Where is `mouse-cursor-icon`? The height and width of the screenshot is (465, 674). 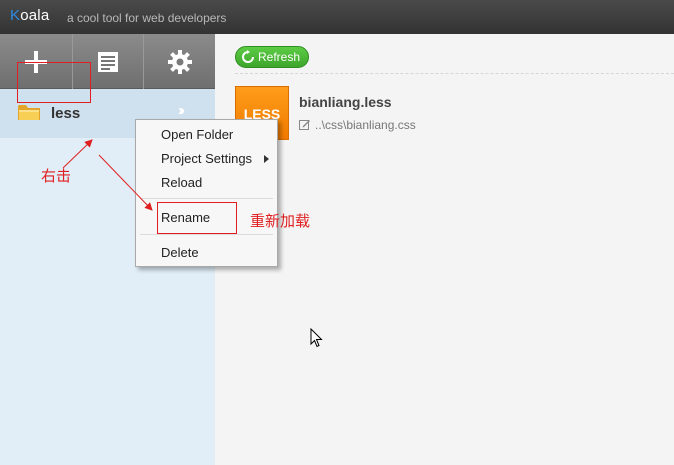 mouse-cursor-icon is located at coordinates (316, 338).